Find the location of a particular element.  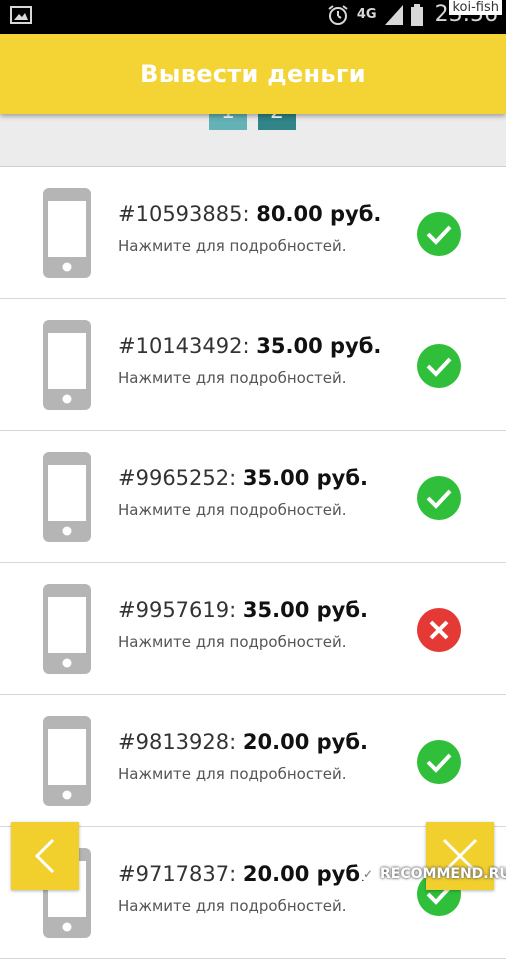

watermark-text: RECOMMEND.RU is located at coordinates (443, 874).